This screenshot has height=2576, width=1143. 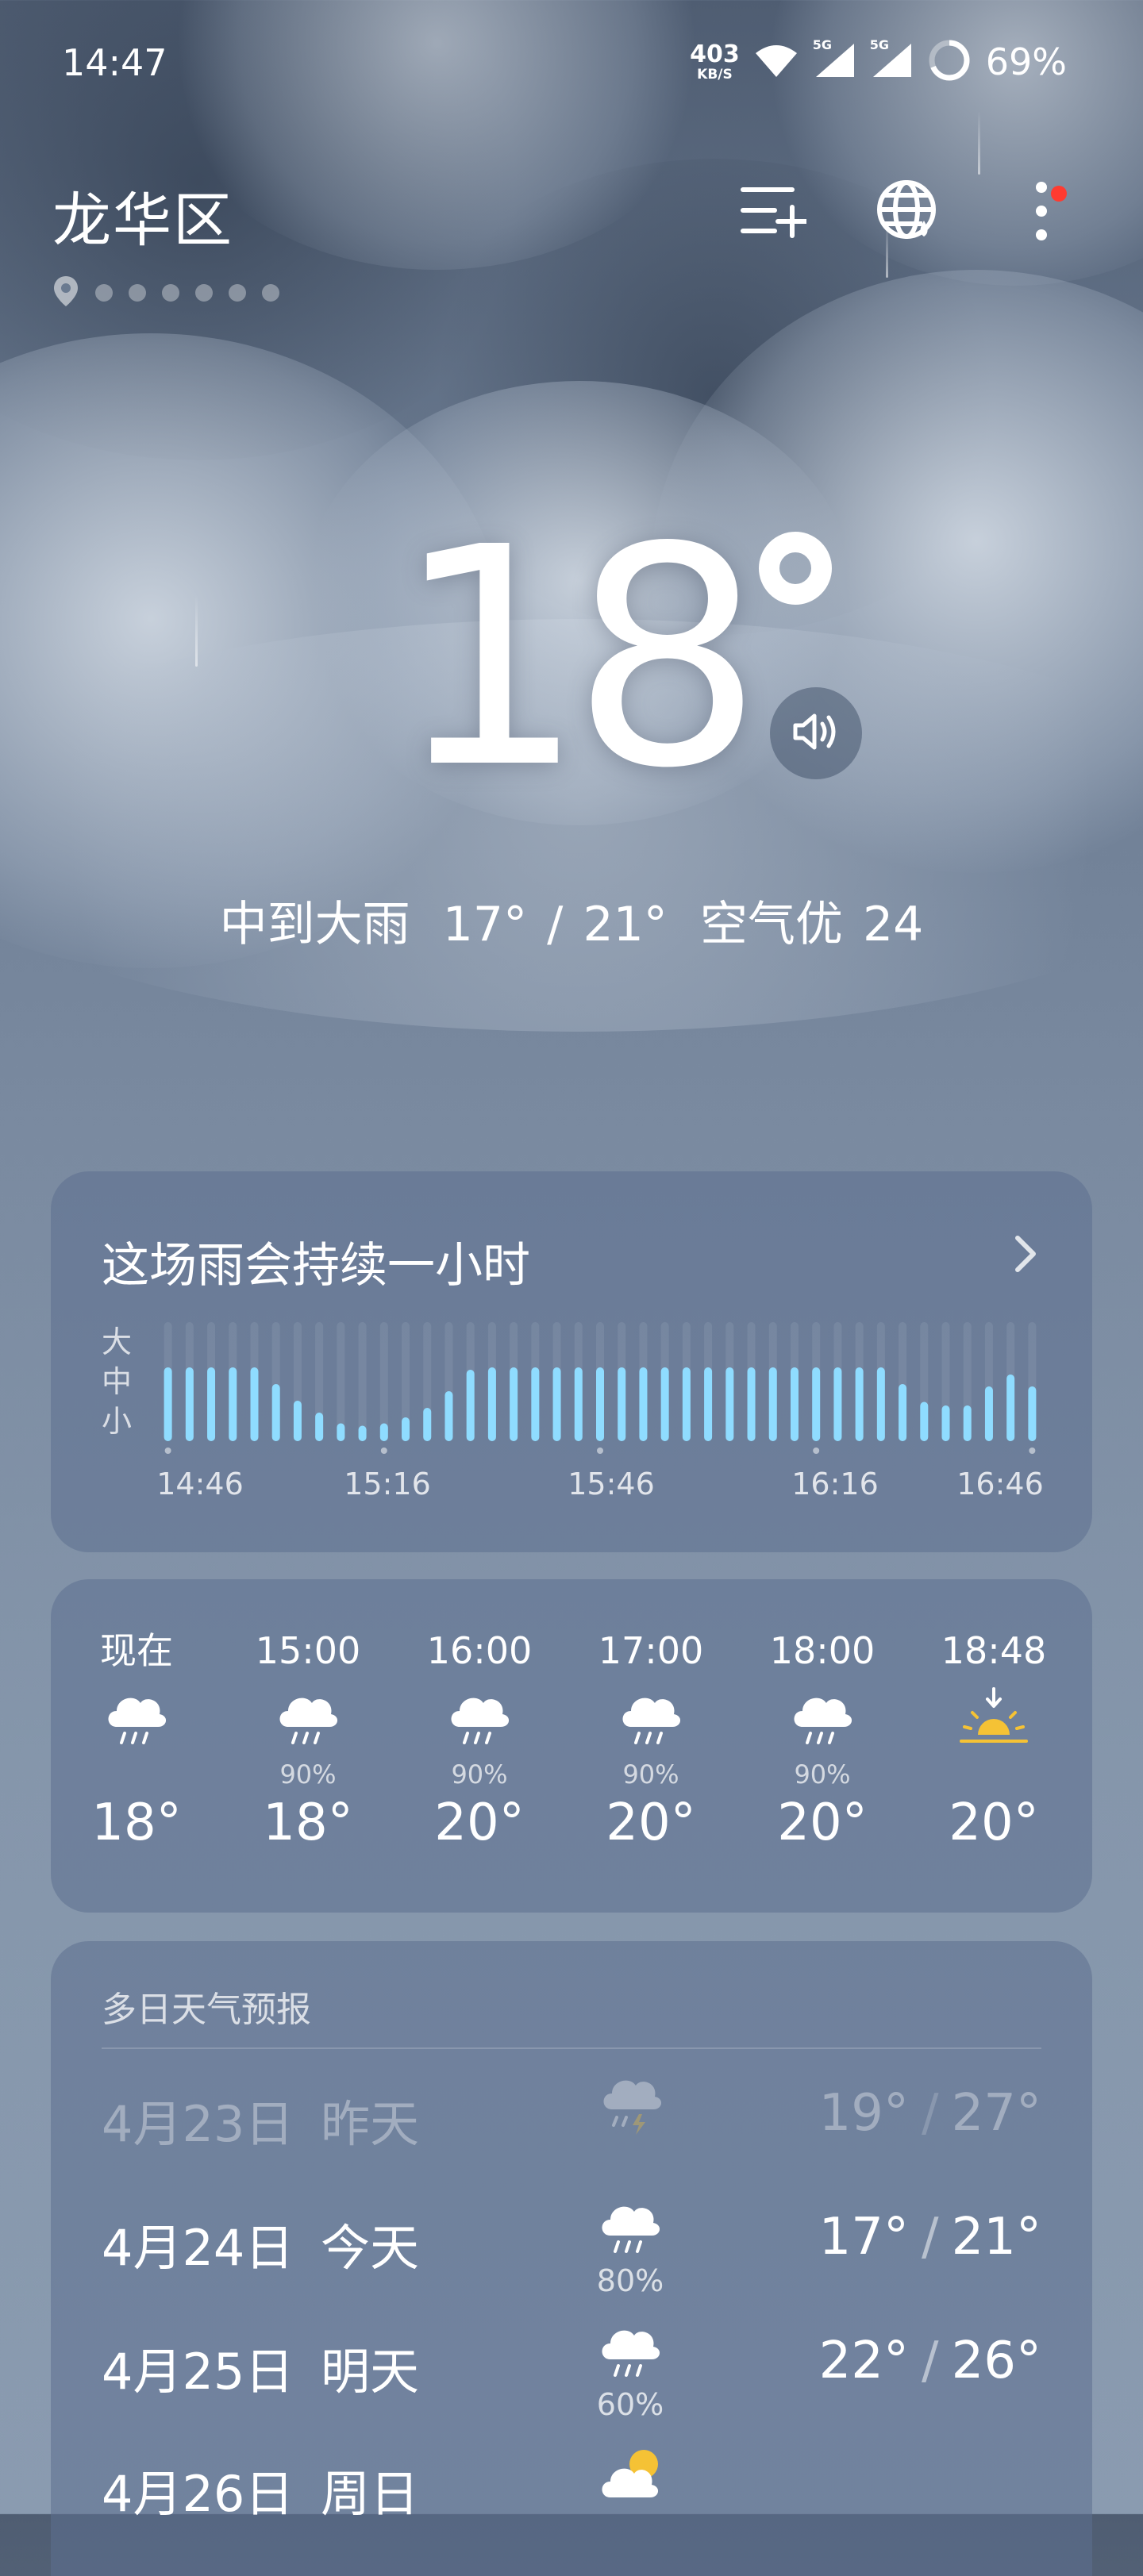 I want to click on status-icons: 403 KB/S 5G 5G 69%, so click(x=878, y=61).